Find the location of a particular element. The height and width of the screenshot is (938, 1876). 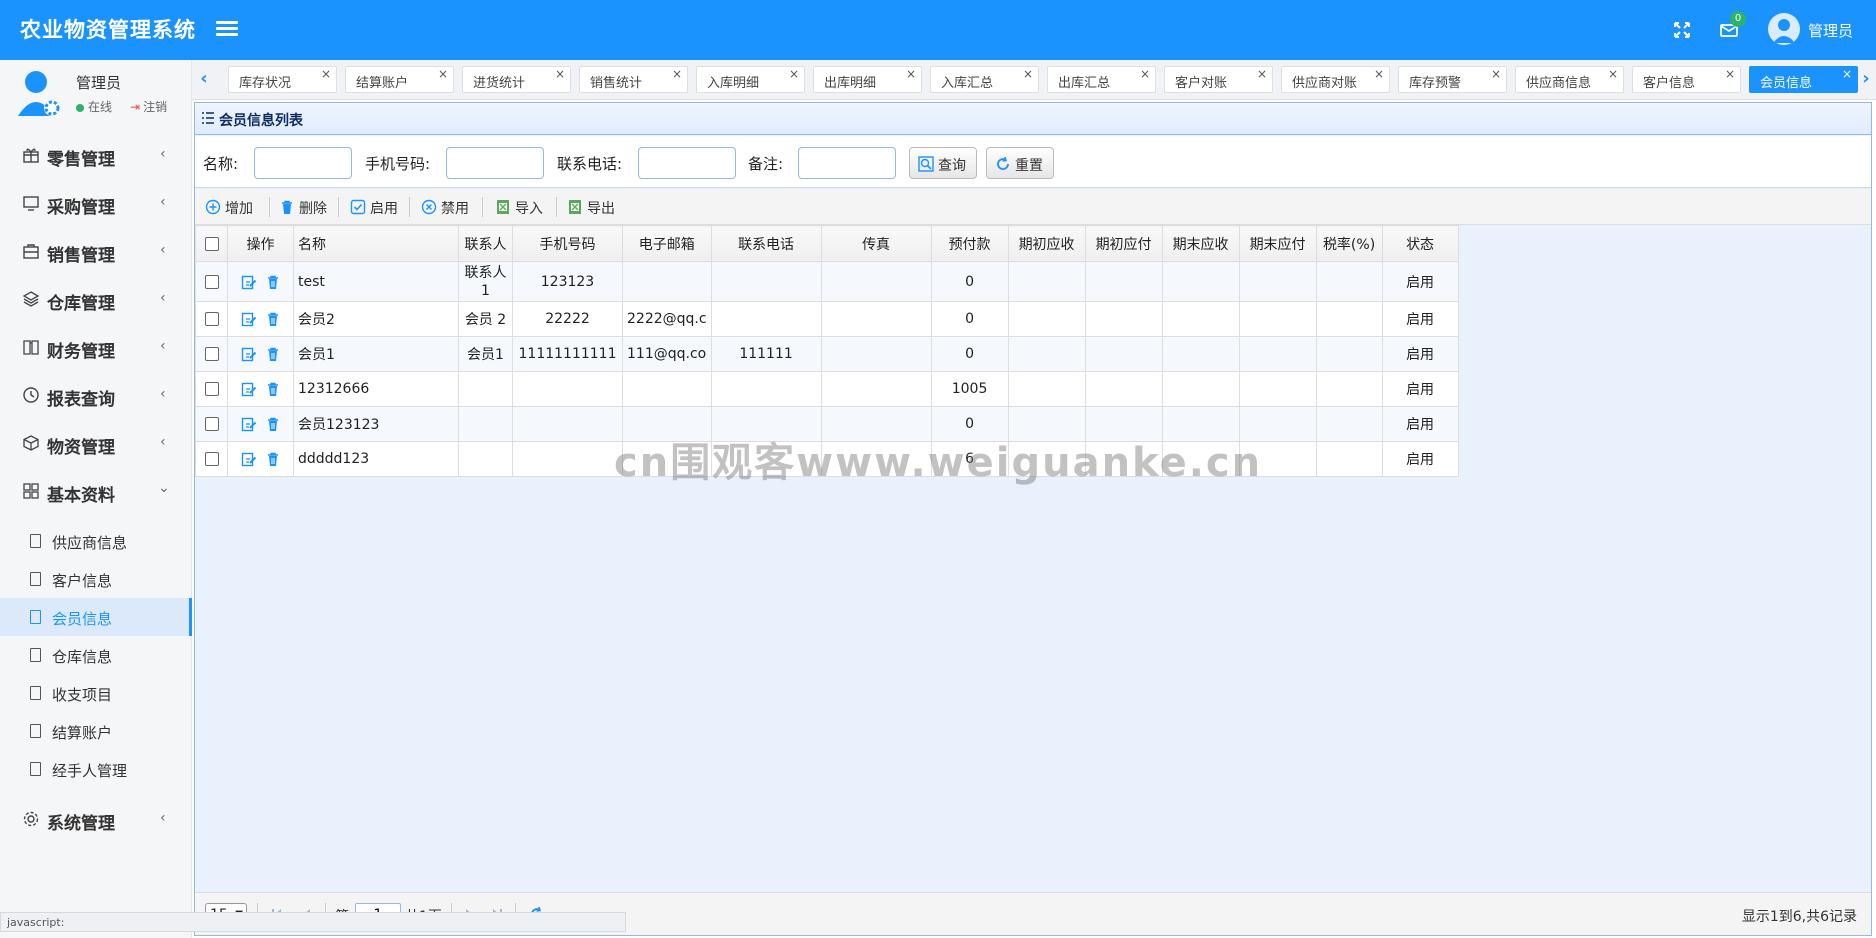

import-button: 导入 is located at coordinates (525, 207).